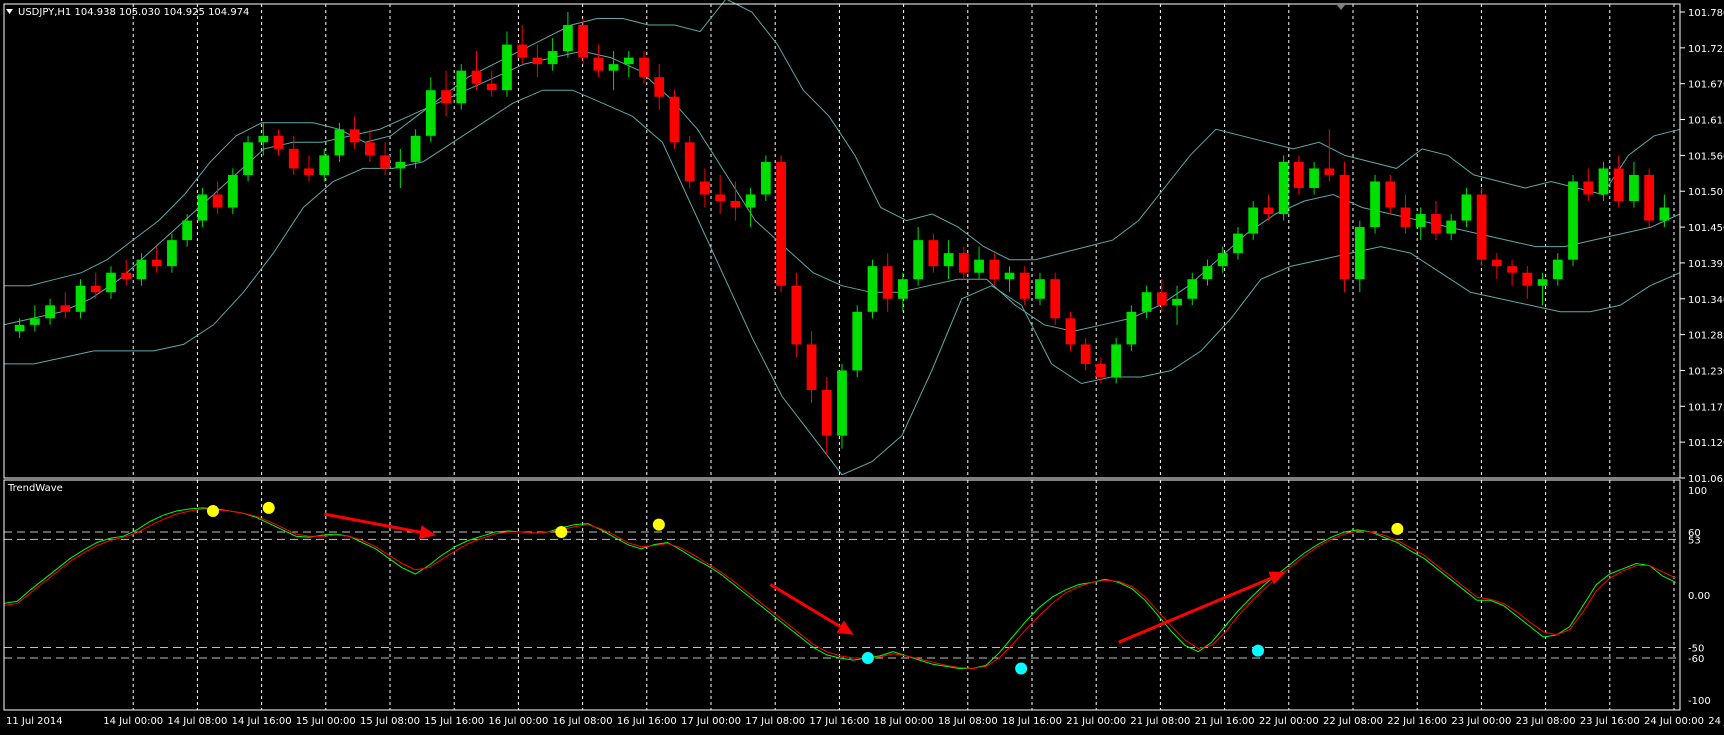 The width and height of the screenshot is (1724, 735). Describe the element at coordinates (1716, 721) in the screenshot. I see `x-tick-label: 24 Jul 08:00` at that location.